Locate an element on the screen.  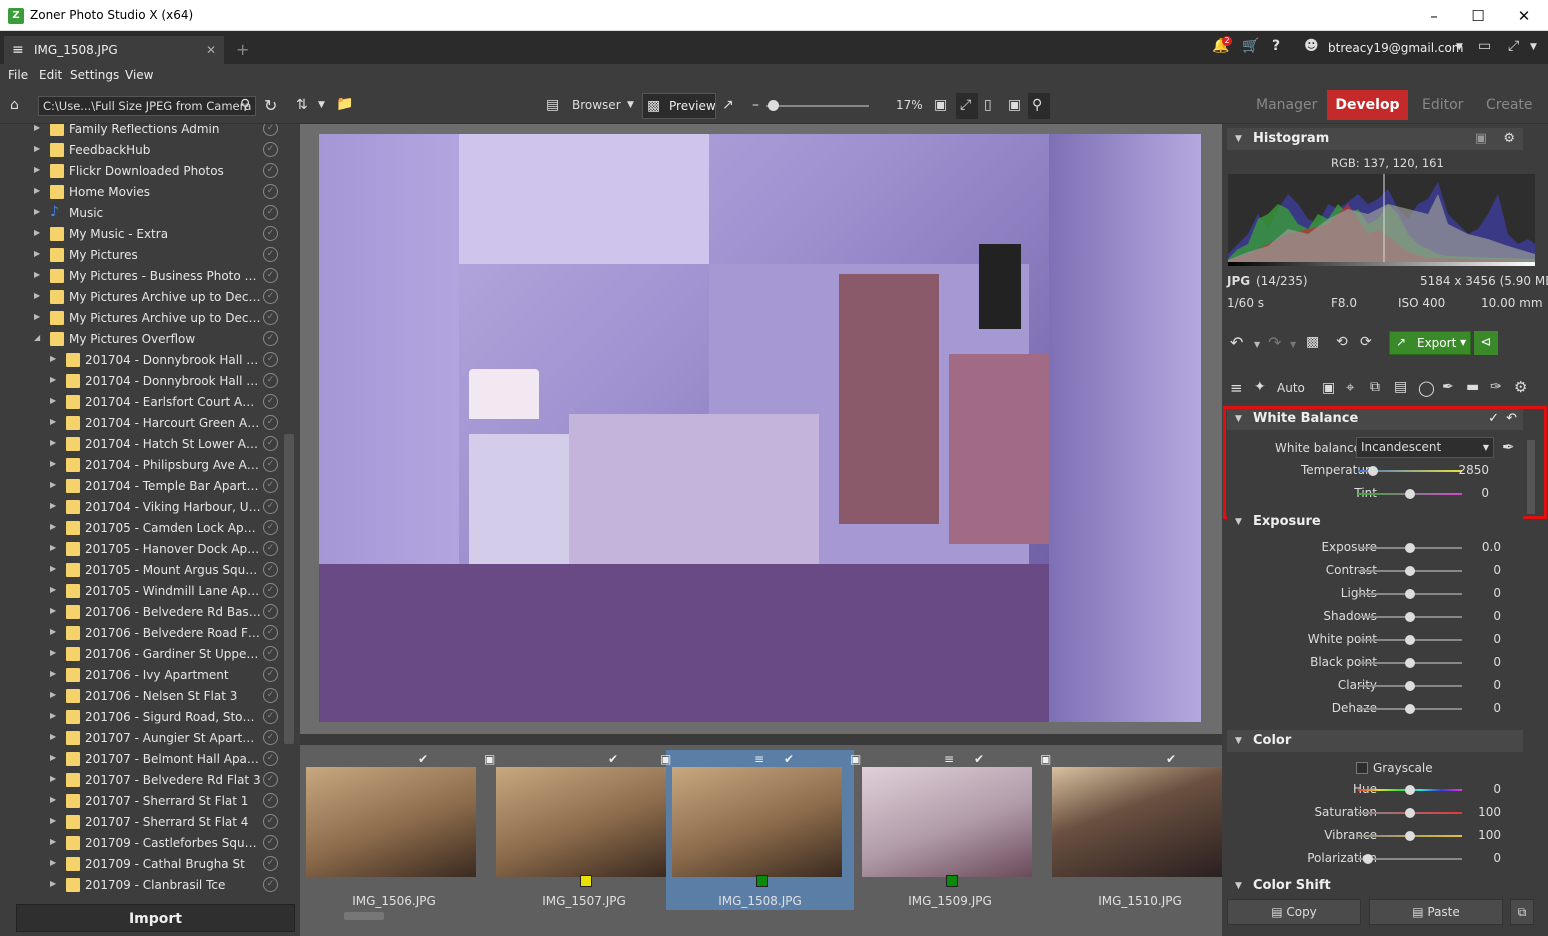
filmstrip-item: ▣ ≡ ✔ IMG_1508.JPG is located at coordinates (757, 830).